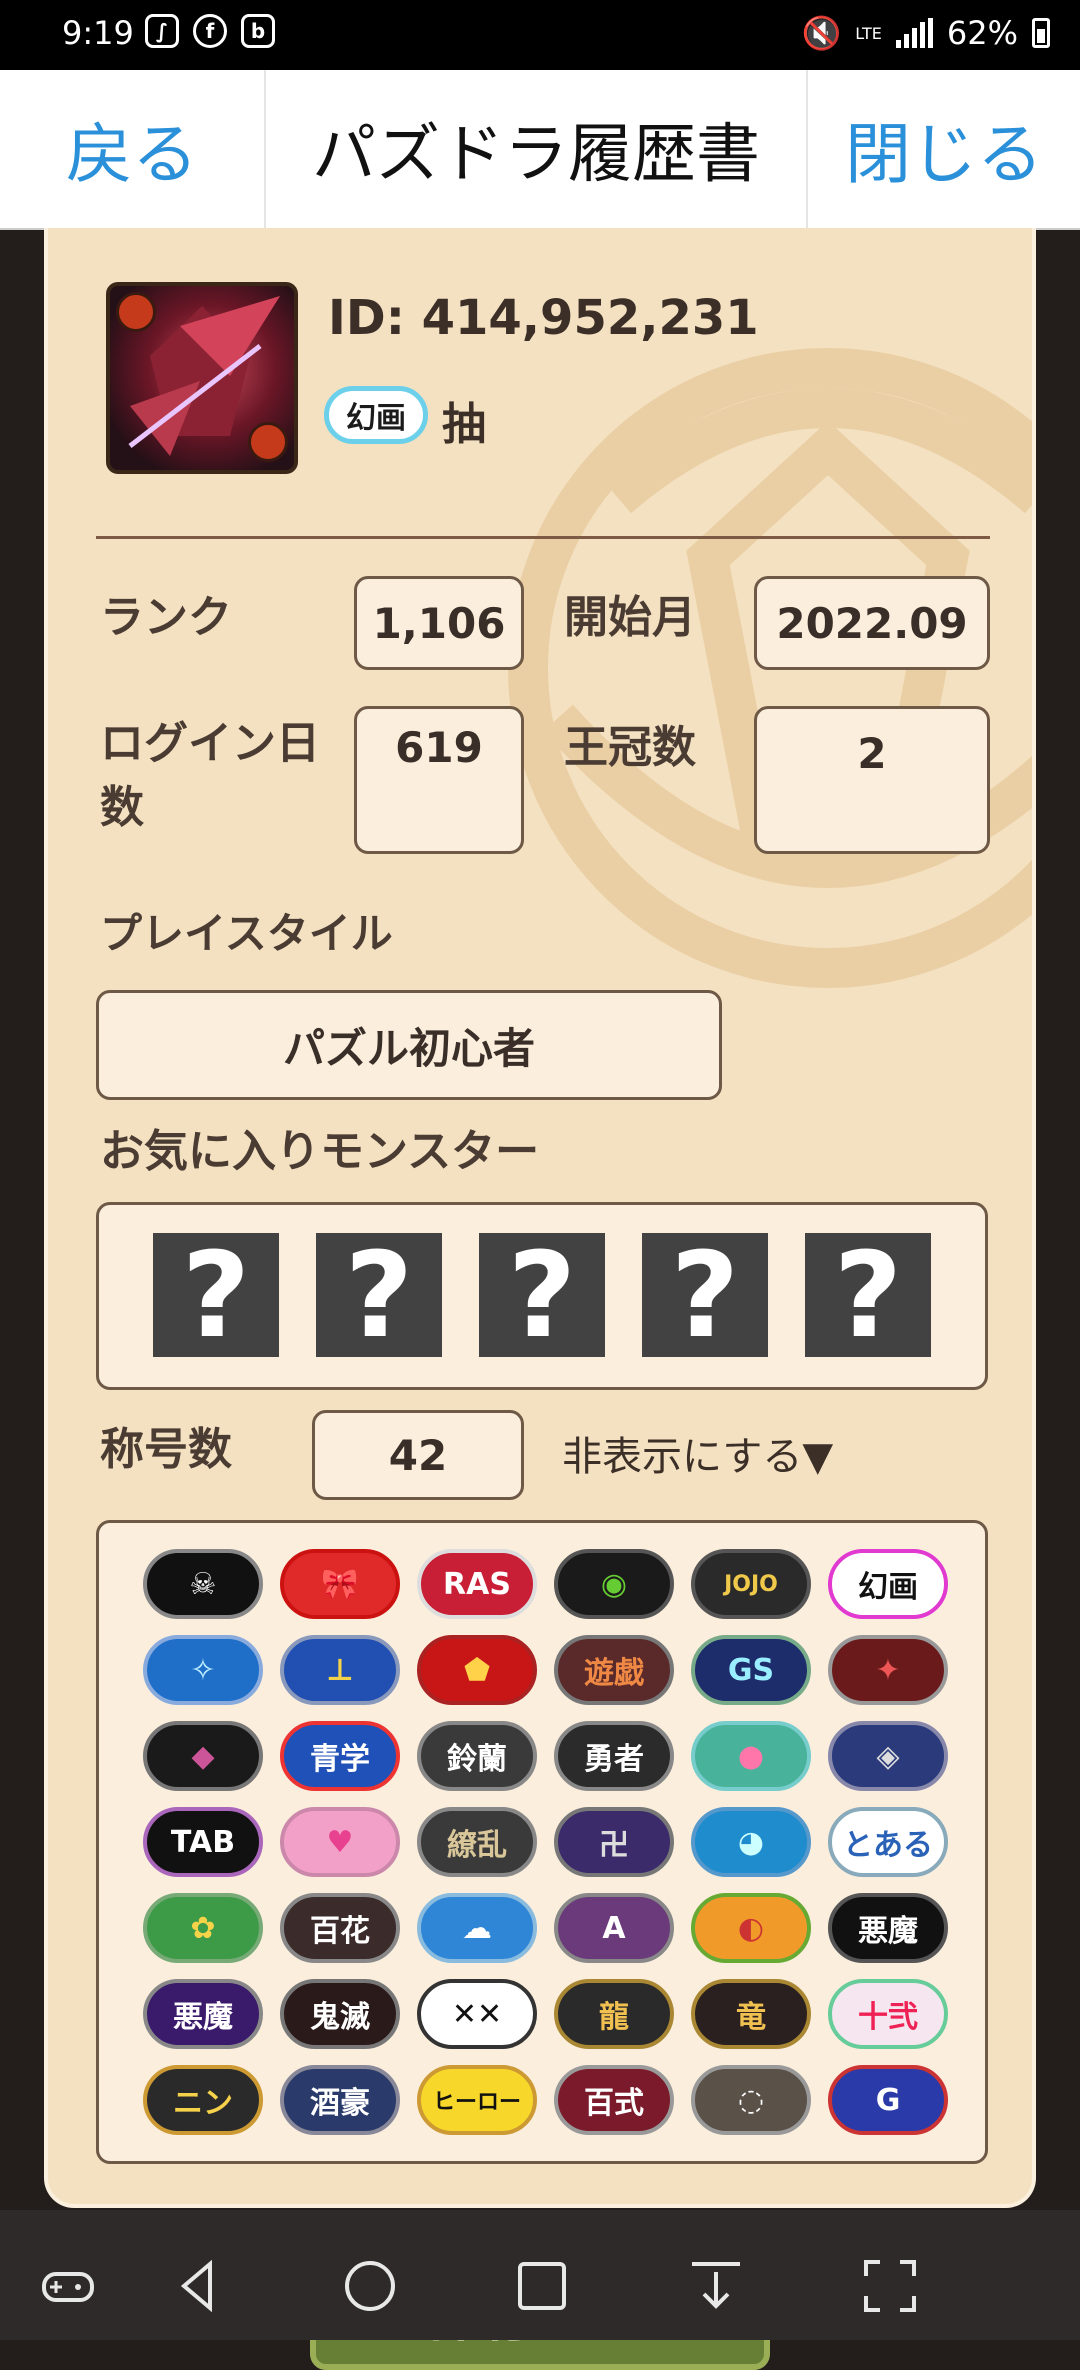 The image size is (1080, 2370). What do you see at coordinates (340, 2014) in the screenshot?
I see `title-badge: 鬼滅` at bounding box center [340, 2014].